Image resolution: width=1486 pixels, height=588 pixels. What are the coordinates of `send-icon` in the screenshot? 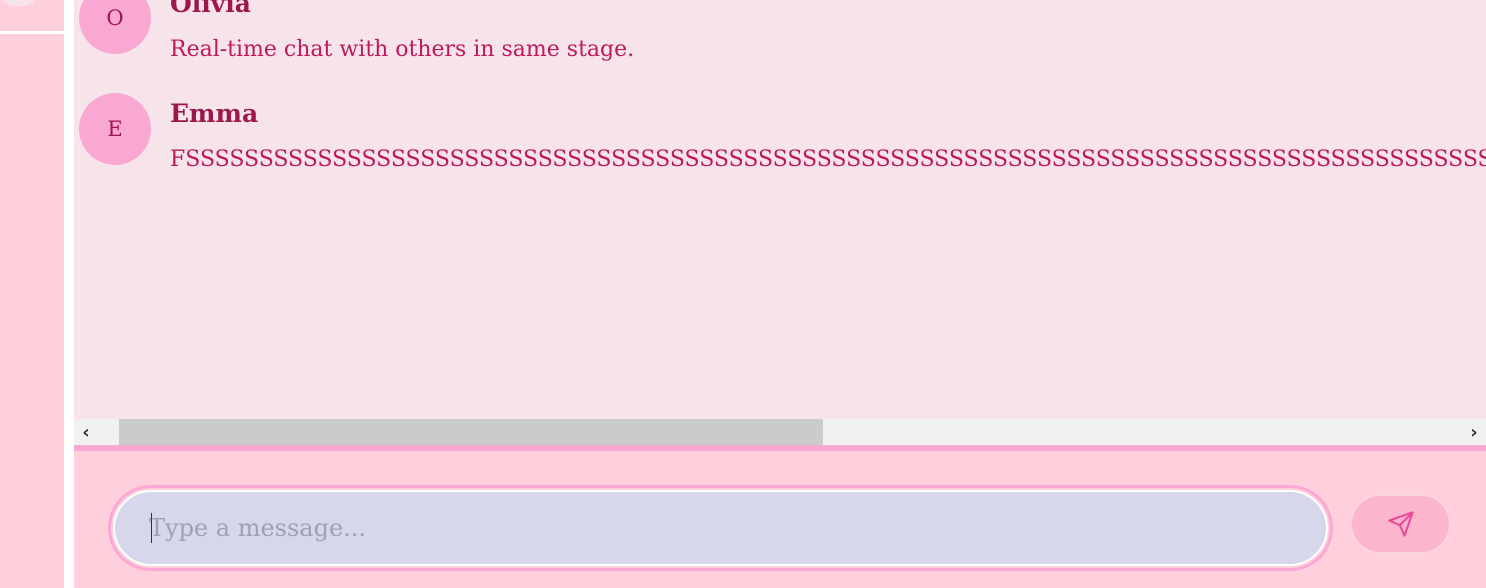 It's located at (1400, 524).